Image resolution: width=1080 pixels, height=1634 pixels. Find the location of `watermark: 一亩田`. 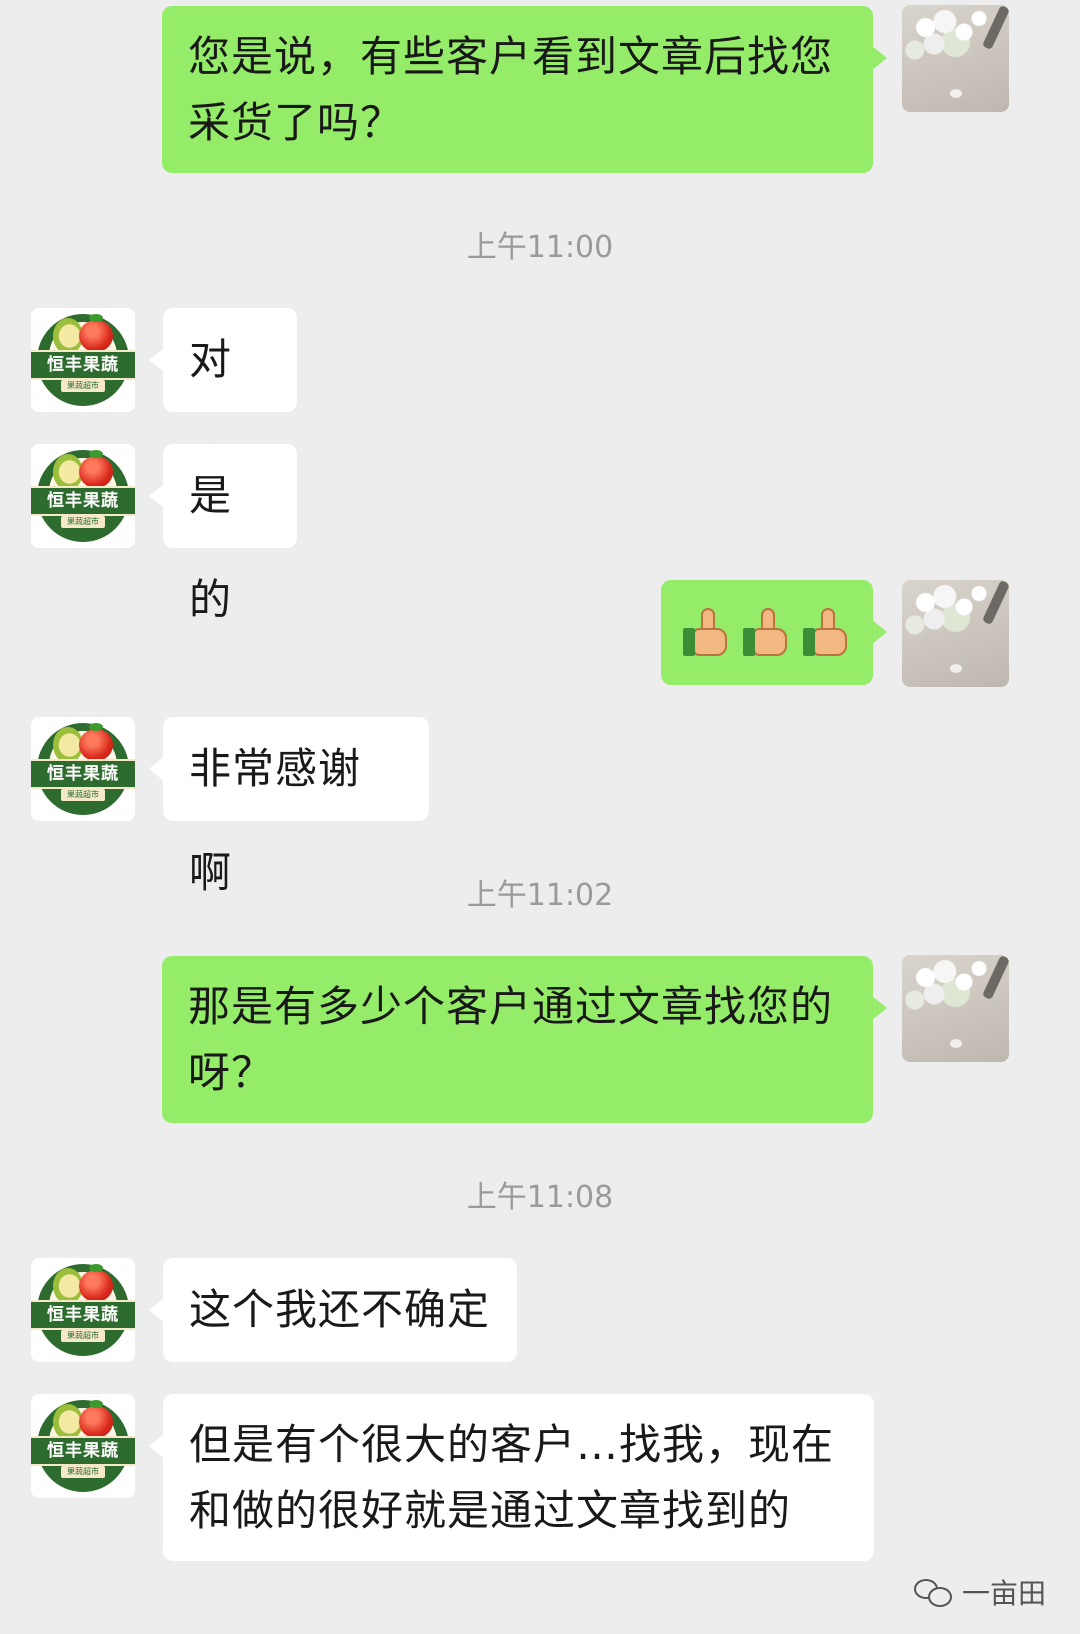

watermark: 一亩田 is located at coordinates (979, 1592).